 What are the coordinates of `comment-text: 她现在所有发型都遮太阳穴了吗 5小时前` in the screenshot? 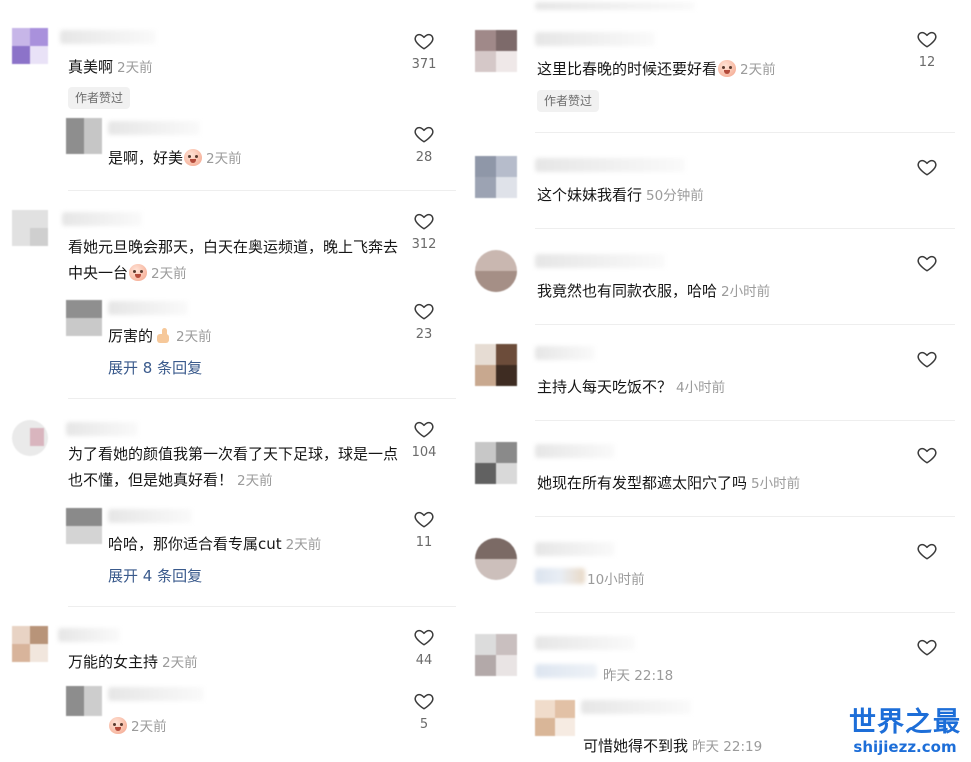 It's located at (669, 483).